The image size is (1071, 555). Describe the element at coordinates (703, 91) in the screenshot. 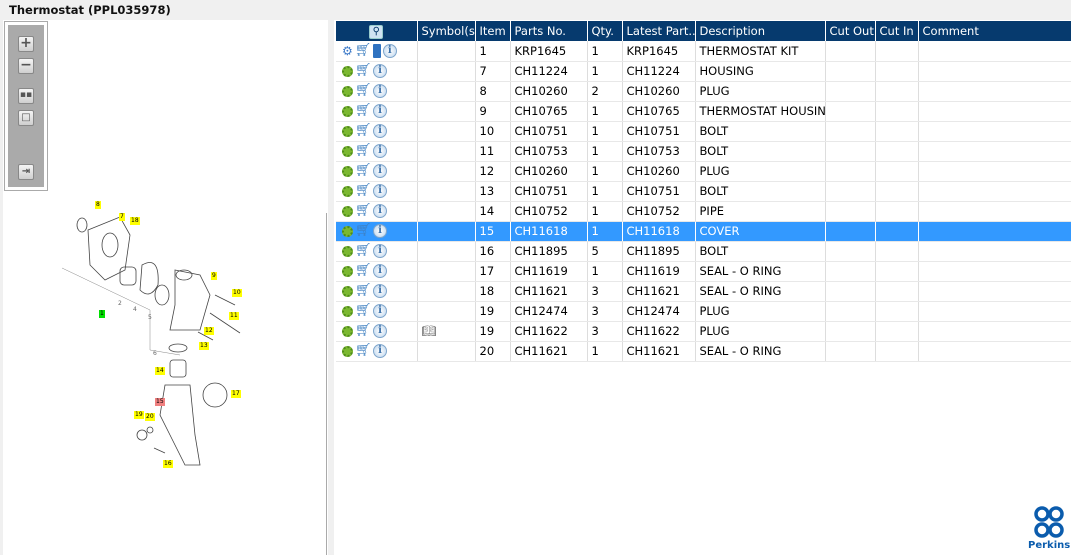

I see `table-row: 🛒︎ i 8 CH10260 2 CH10260 PLUG` at that location.